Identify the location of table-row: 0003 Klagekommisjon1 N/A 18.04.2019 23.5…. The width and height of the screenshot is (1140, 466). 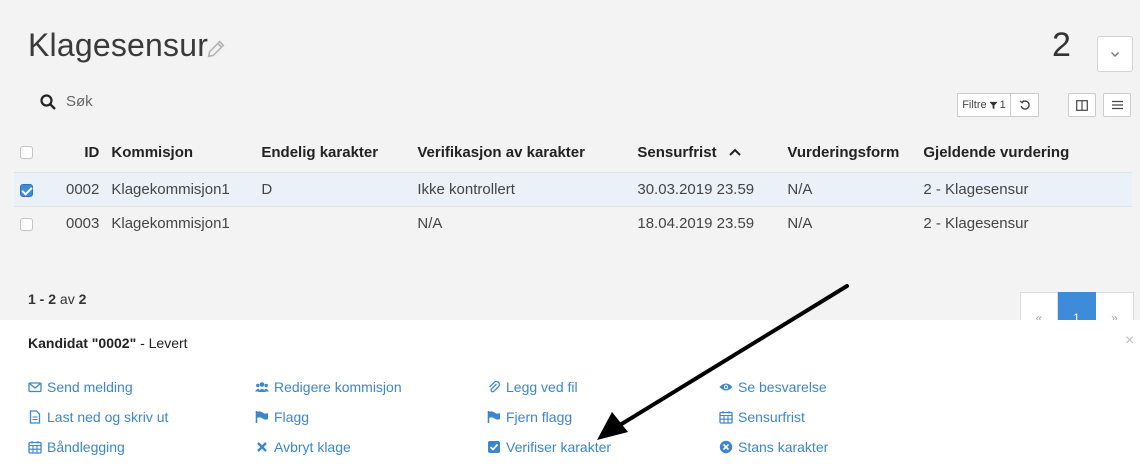
(573, 223).